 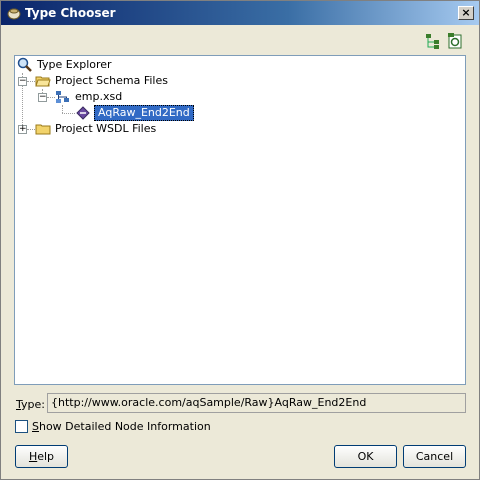 I want to click on magnifier-icon, so click(x=24, y=64).